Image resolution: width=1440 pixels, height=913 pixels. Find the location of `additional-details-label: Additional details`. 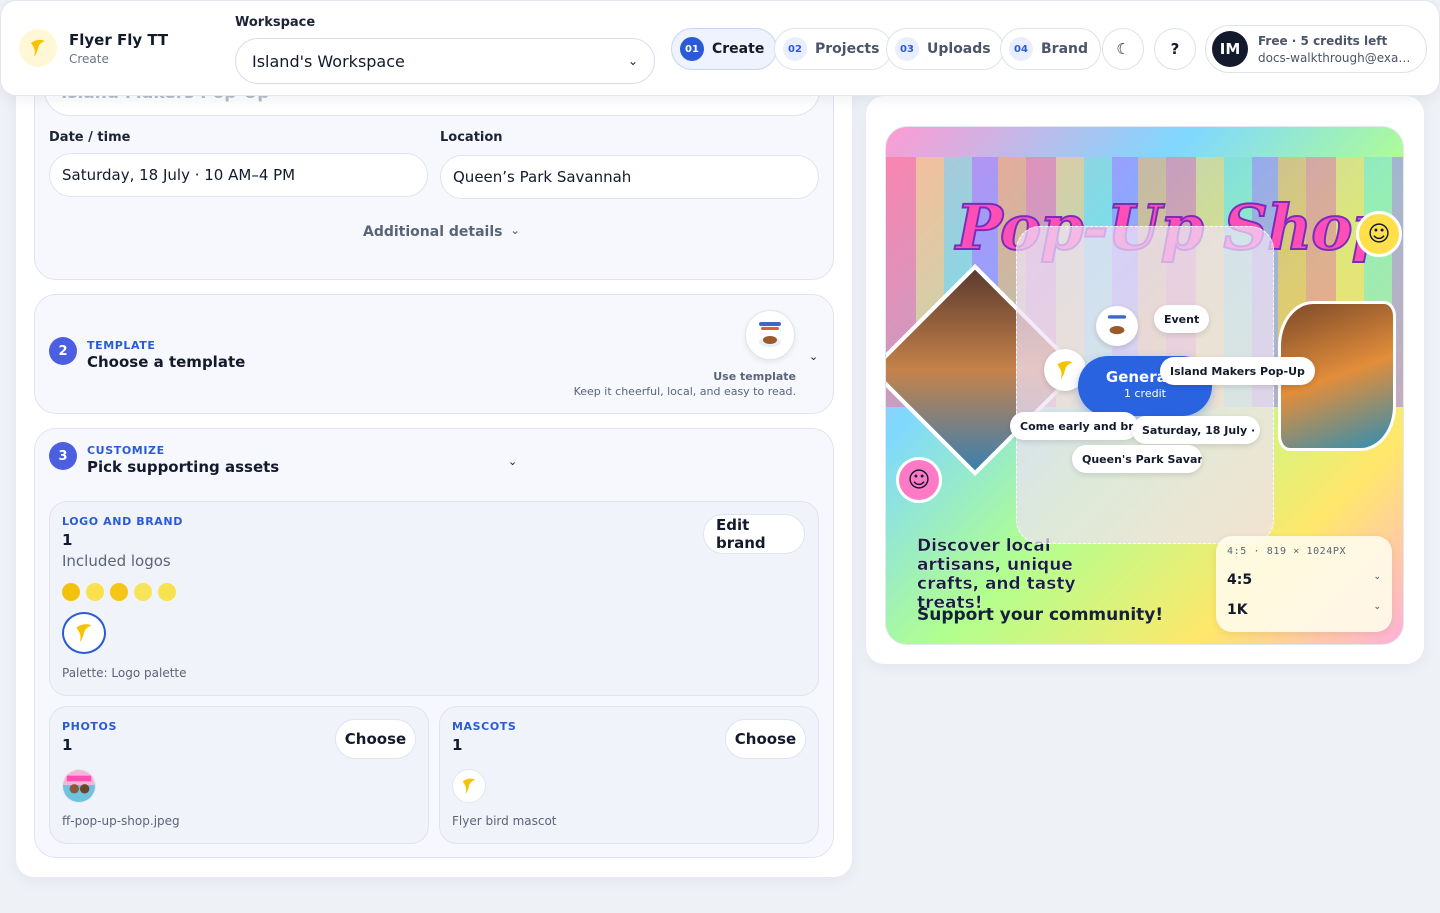

additional-details-label: Additional details is located at coordinates (433, 232).